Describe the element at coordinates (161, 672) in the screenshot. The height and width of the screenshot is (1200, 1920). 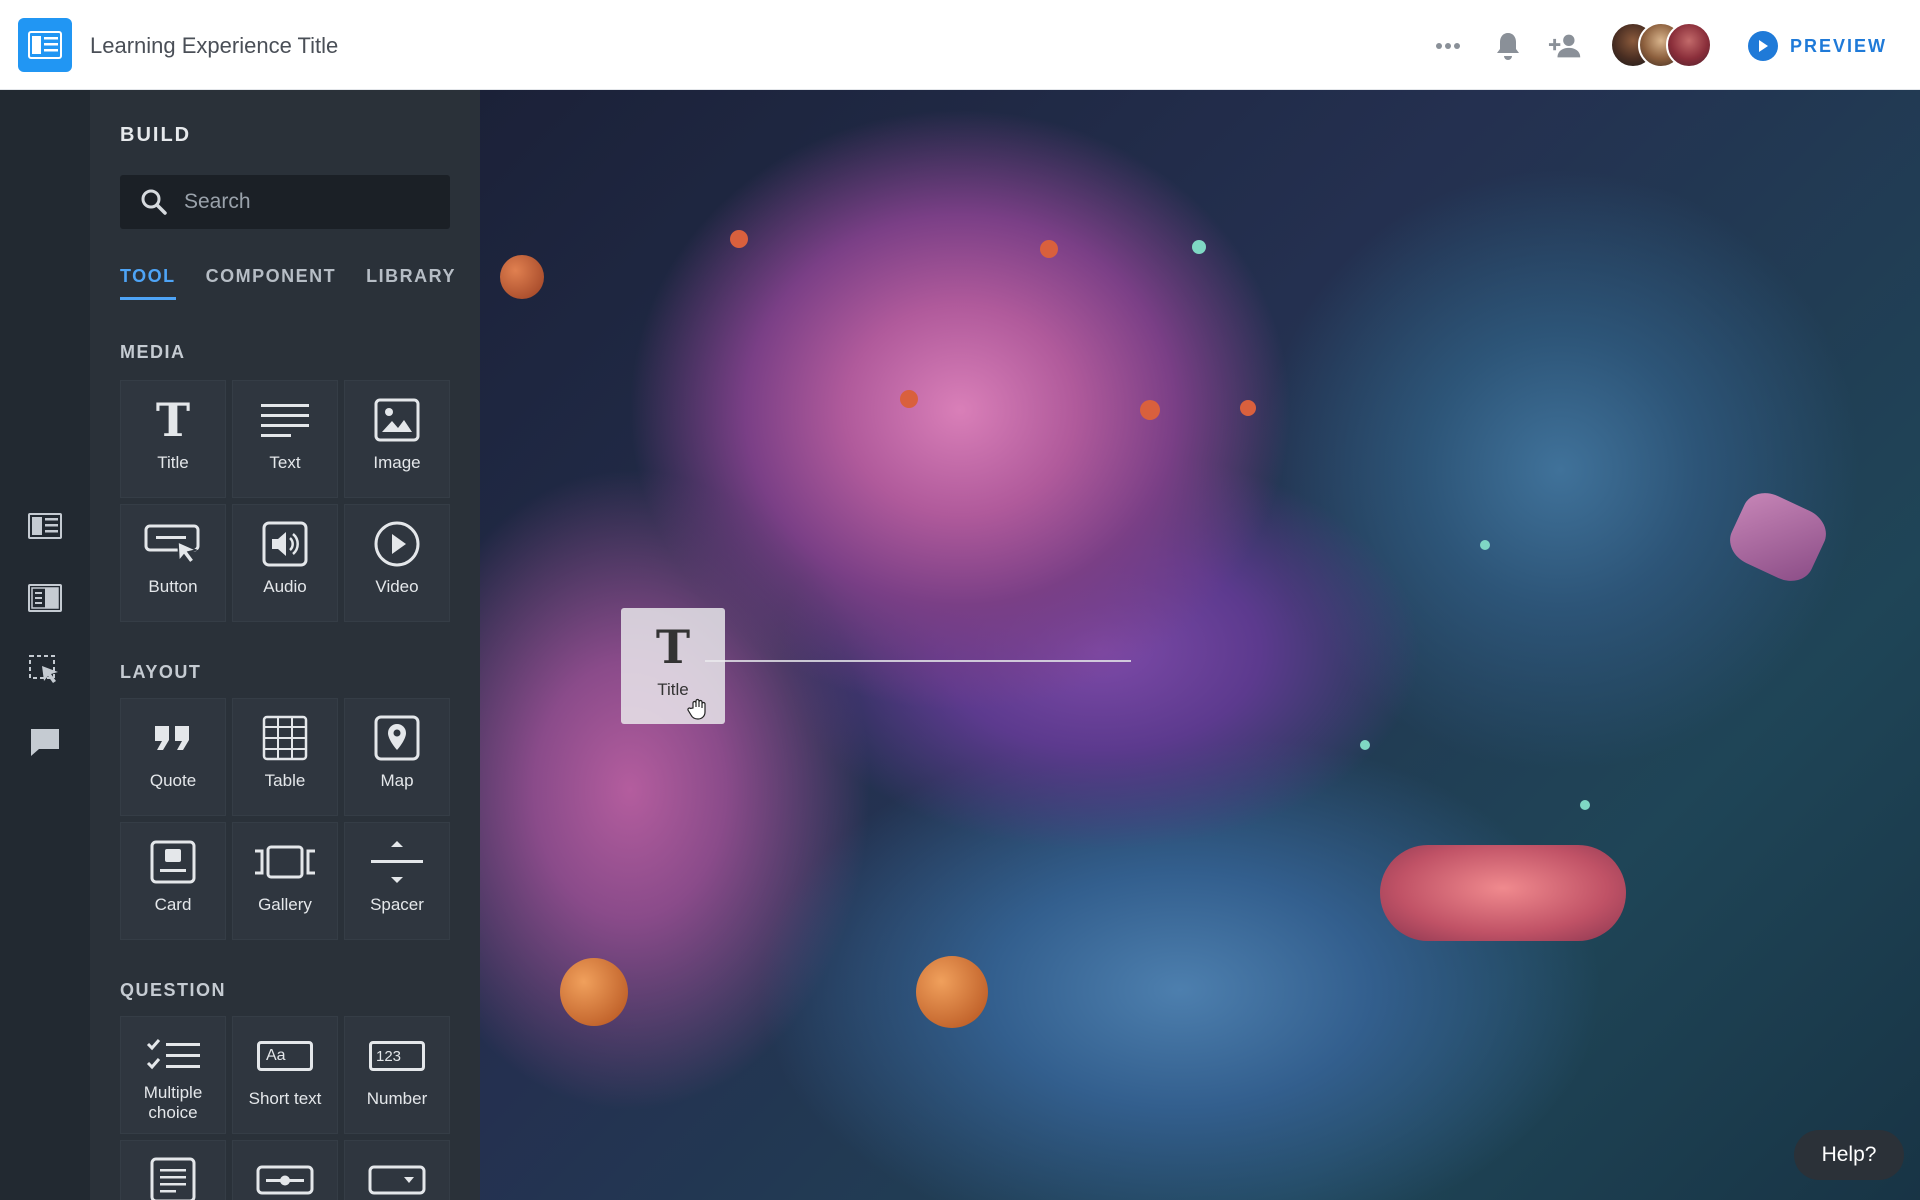
I see `section-layout-label: LAYOUT` at that location.